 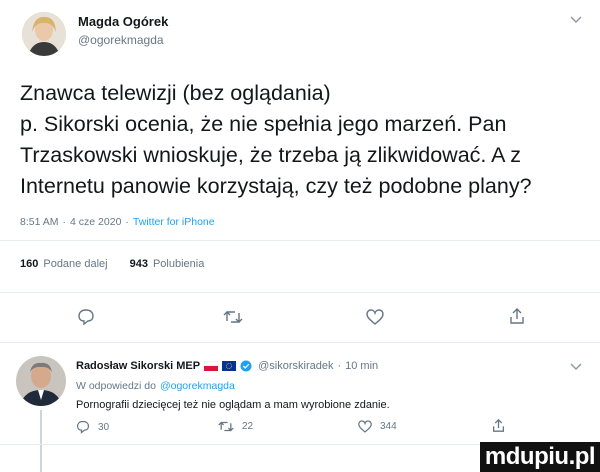 I want to click on author-avatar, so click(x=44, y=34).